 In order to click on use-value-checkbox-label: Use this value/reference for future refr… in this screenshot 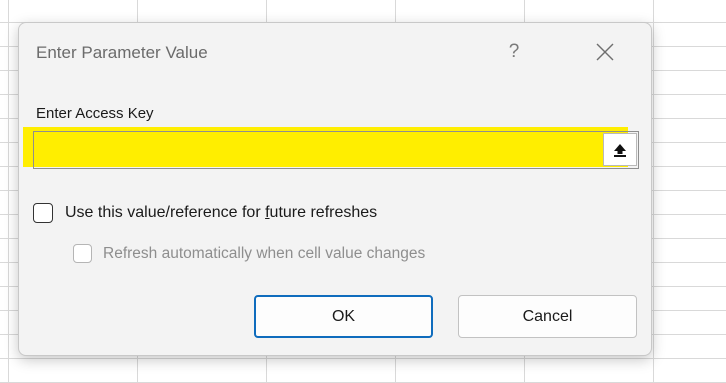, I will do `click(221, 213)`.